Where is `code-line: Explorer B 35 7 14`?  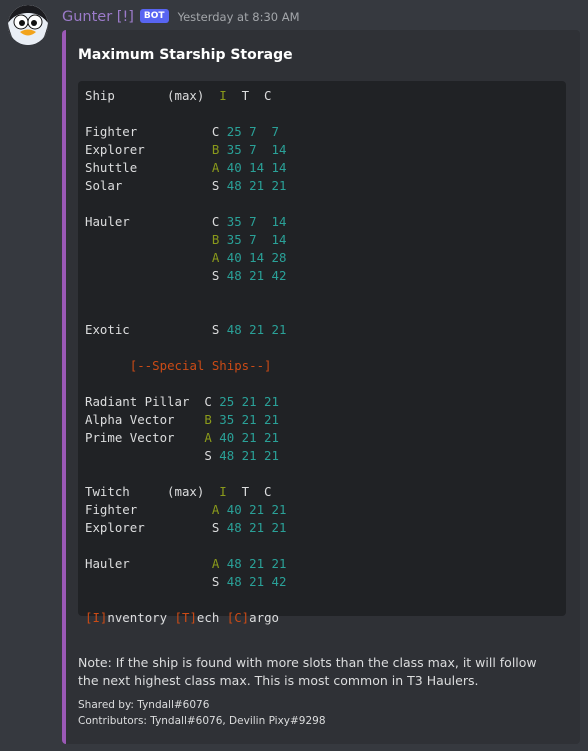 code-line: Explorer B 35 7 14 is located at coordinates (185, 149).